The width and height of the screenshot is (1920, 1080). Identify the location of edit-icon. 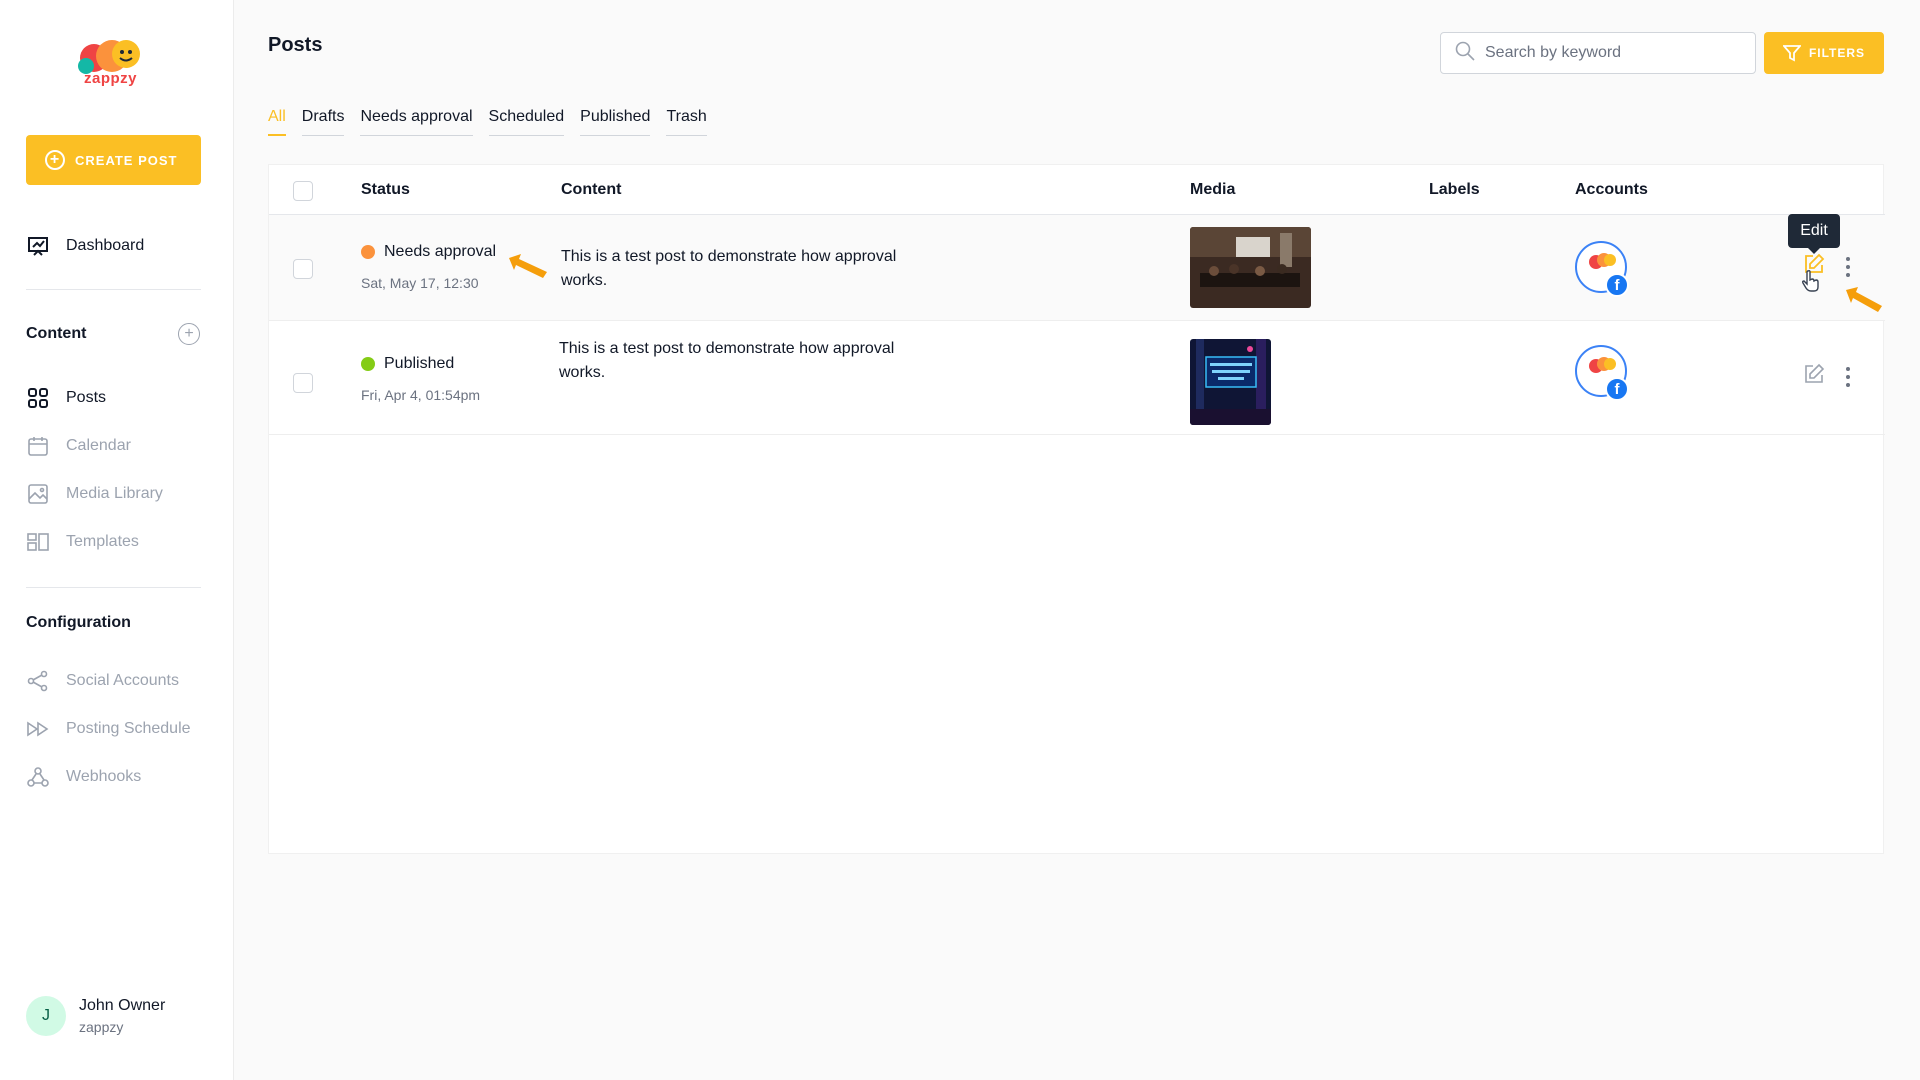
(1814, 376).